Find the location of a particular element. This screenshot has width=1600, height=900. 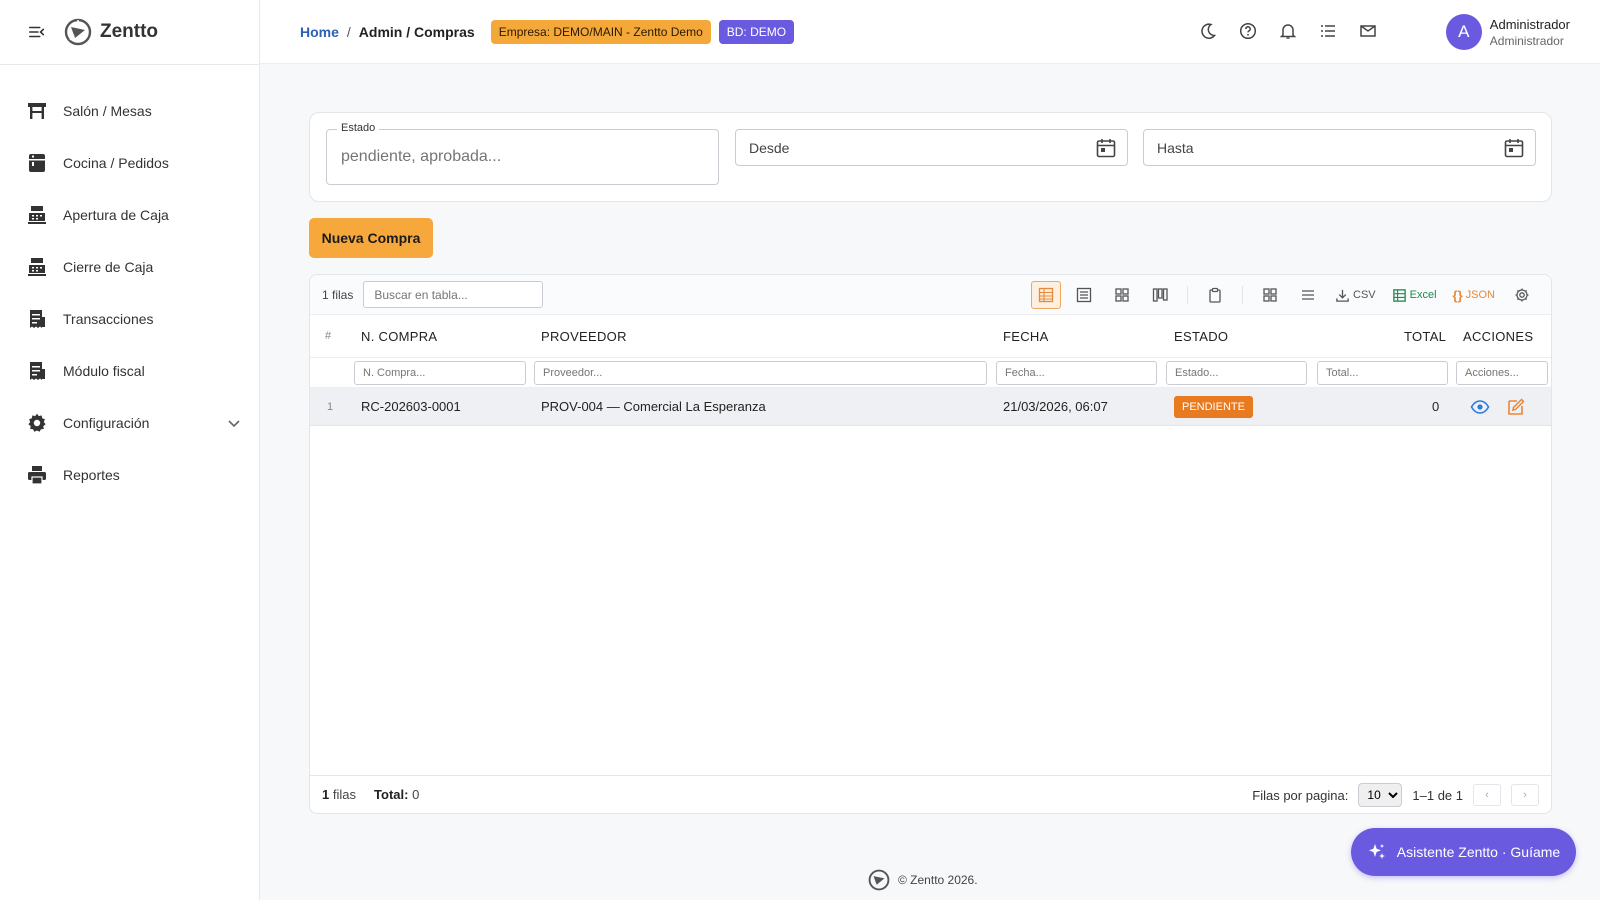

dark-mode-icon is located at coordinates (1208, 31).